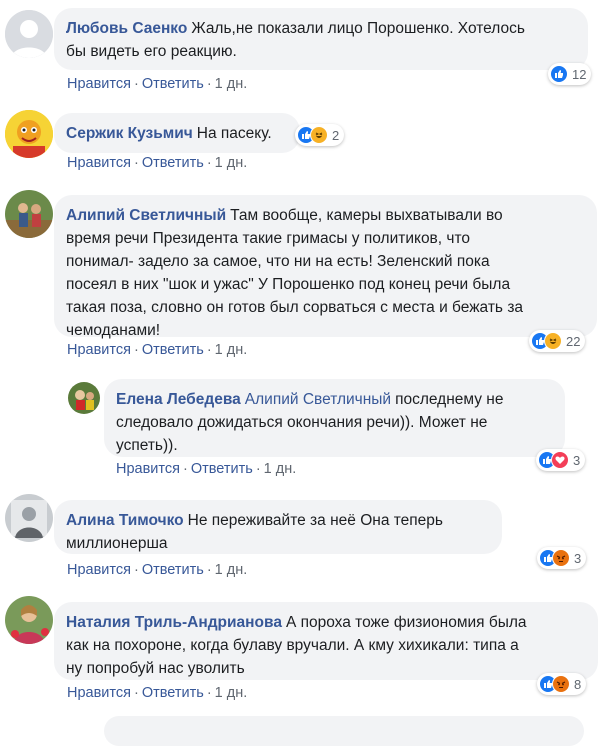 The width and height of the screenshot is (611, 746). I want to click on comment-bubble: Сержик Кузьмич На пасеку., so click(177, 133).